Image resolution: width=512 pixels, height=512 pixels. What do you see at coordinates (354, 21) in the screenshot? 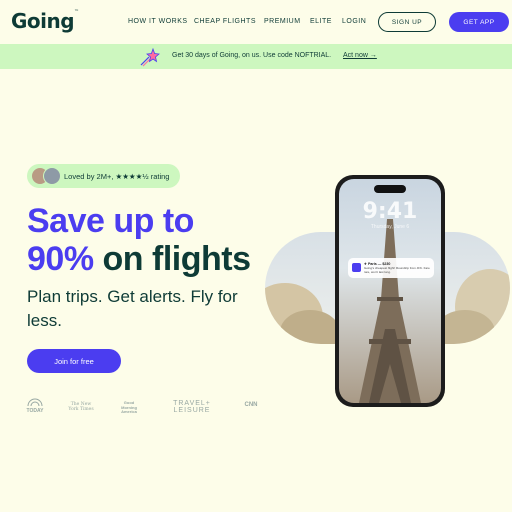
I see `nav-link-login: LOGIN` at bounding box center [354, 21].